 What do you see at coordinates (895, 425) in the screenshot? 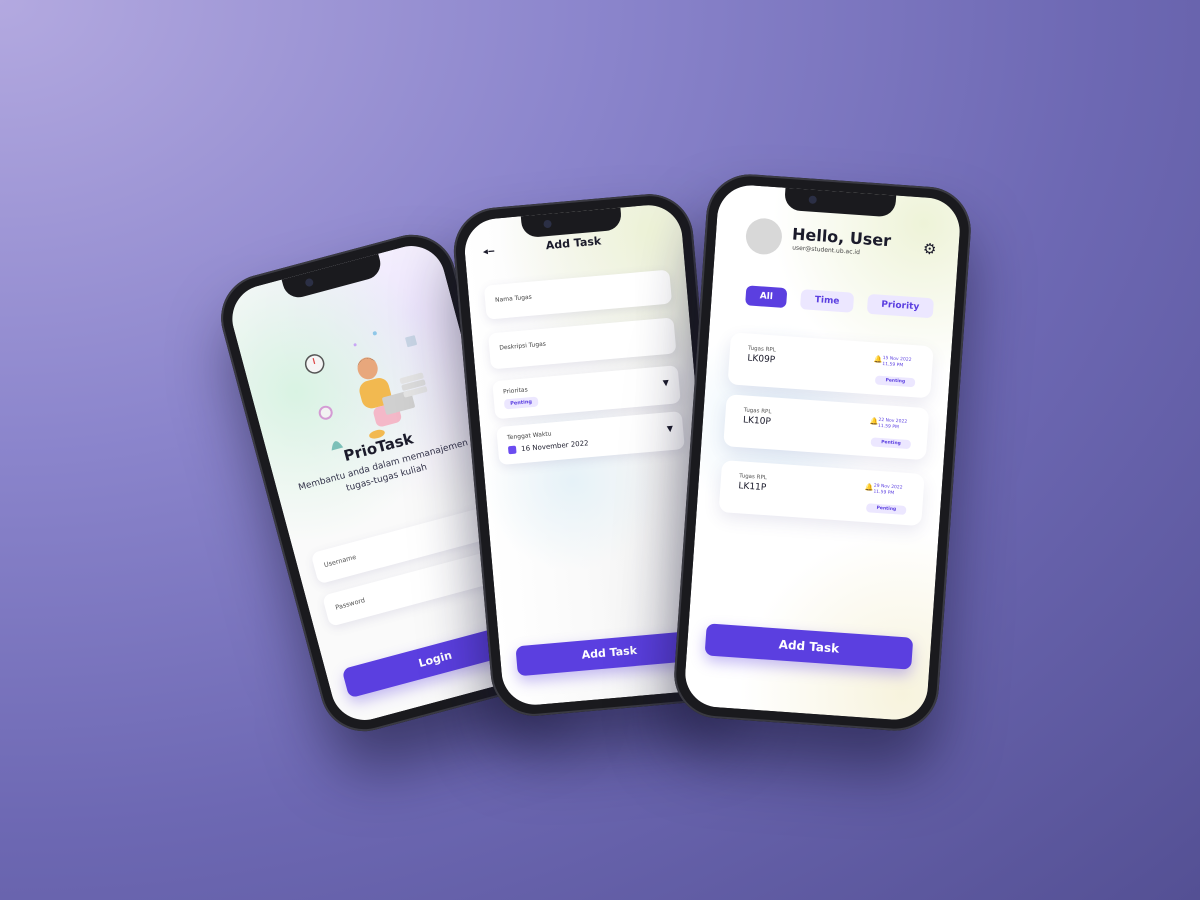
I see `task-deadline: 22 Nov 2022 11.59 PM` at bounding box center [895, 425].